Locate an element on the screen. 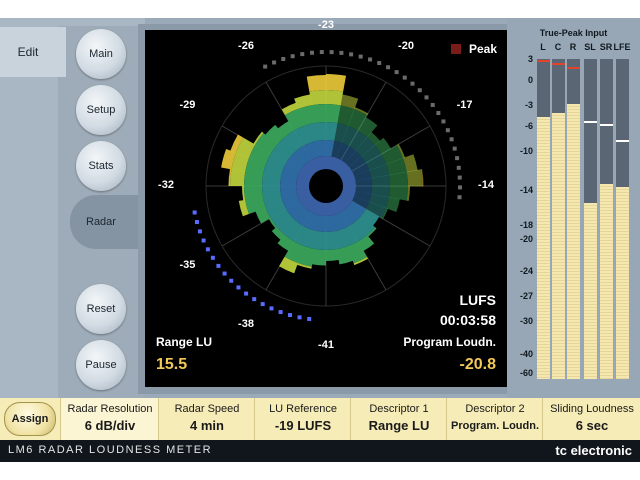 The height and width of the screenshot is (480, 640). param-label: Radar Resolution is located at coordinates (110, 409).